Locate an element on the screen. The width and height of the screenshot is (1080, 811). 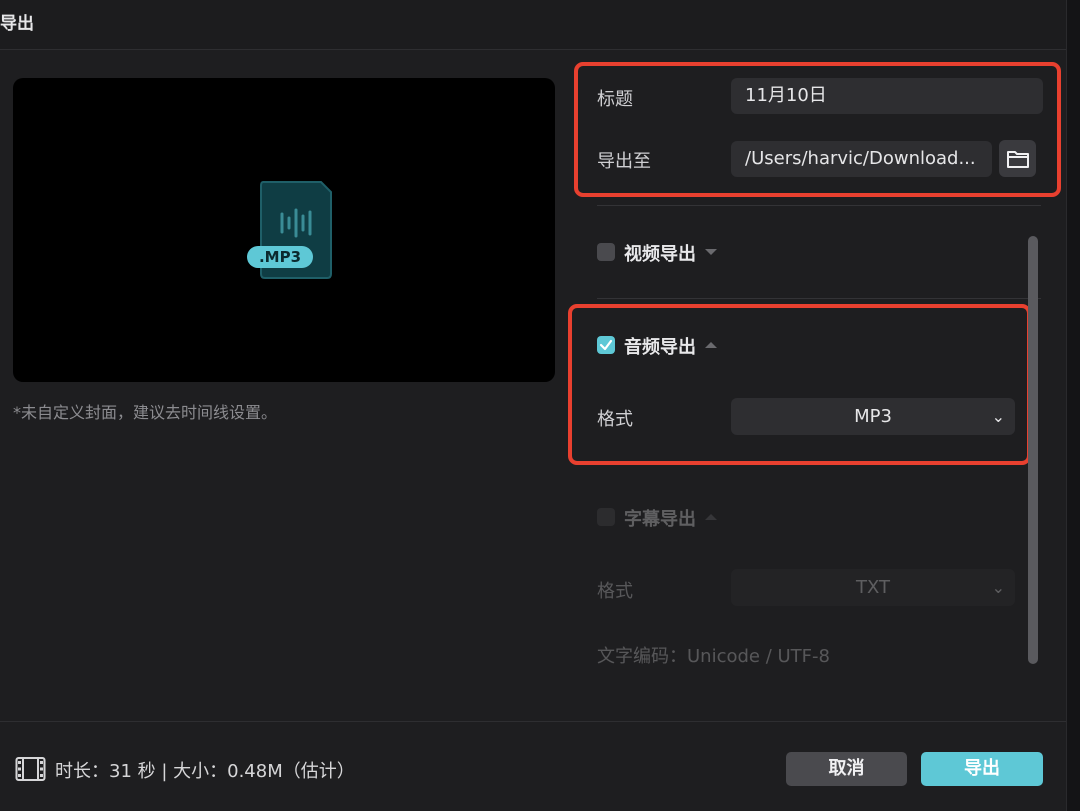
audio-format-value: MP3 is located at coordinates (873, 416).